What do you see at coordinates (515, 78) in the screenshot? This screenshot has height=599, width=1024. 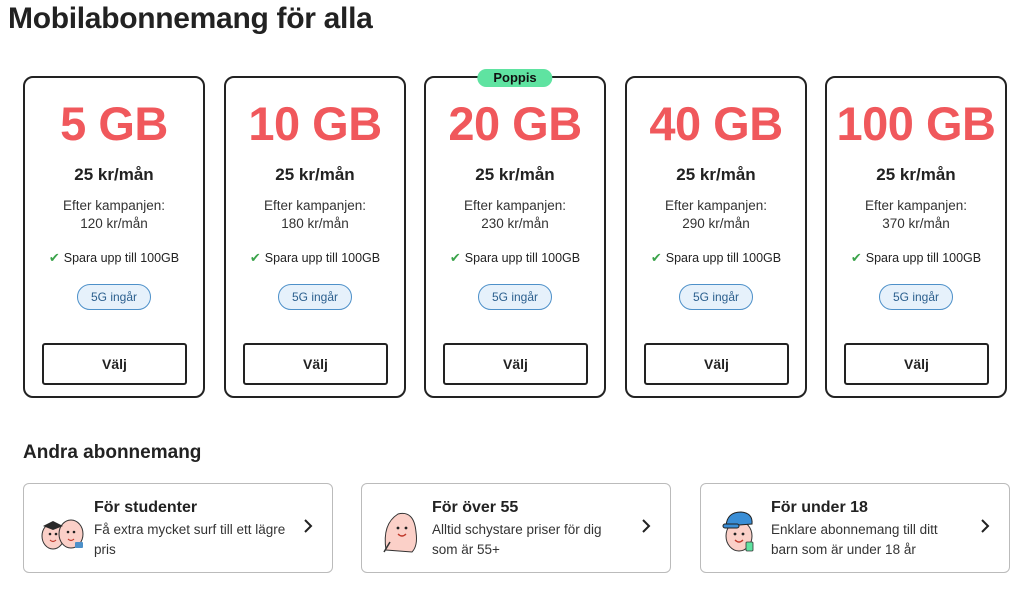 I see `popular-badge: Poppis` at bounding box center [515, 78].